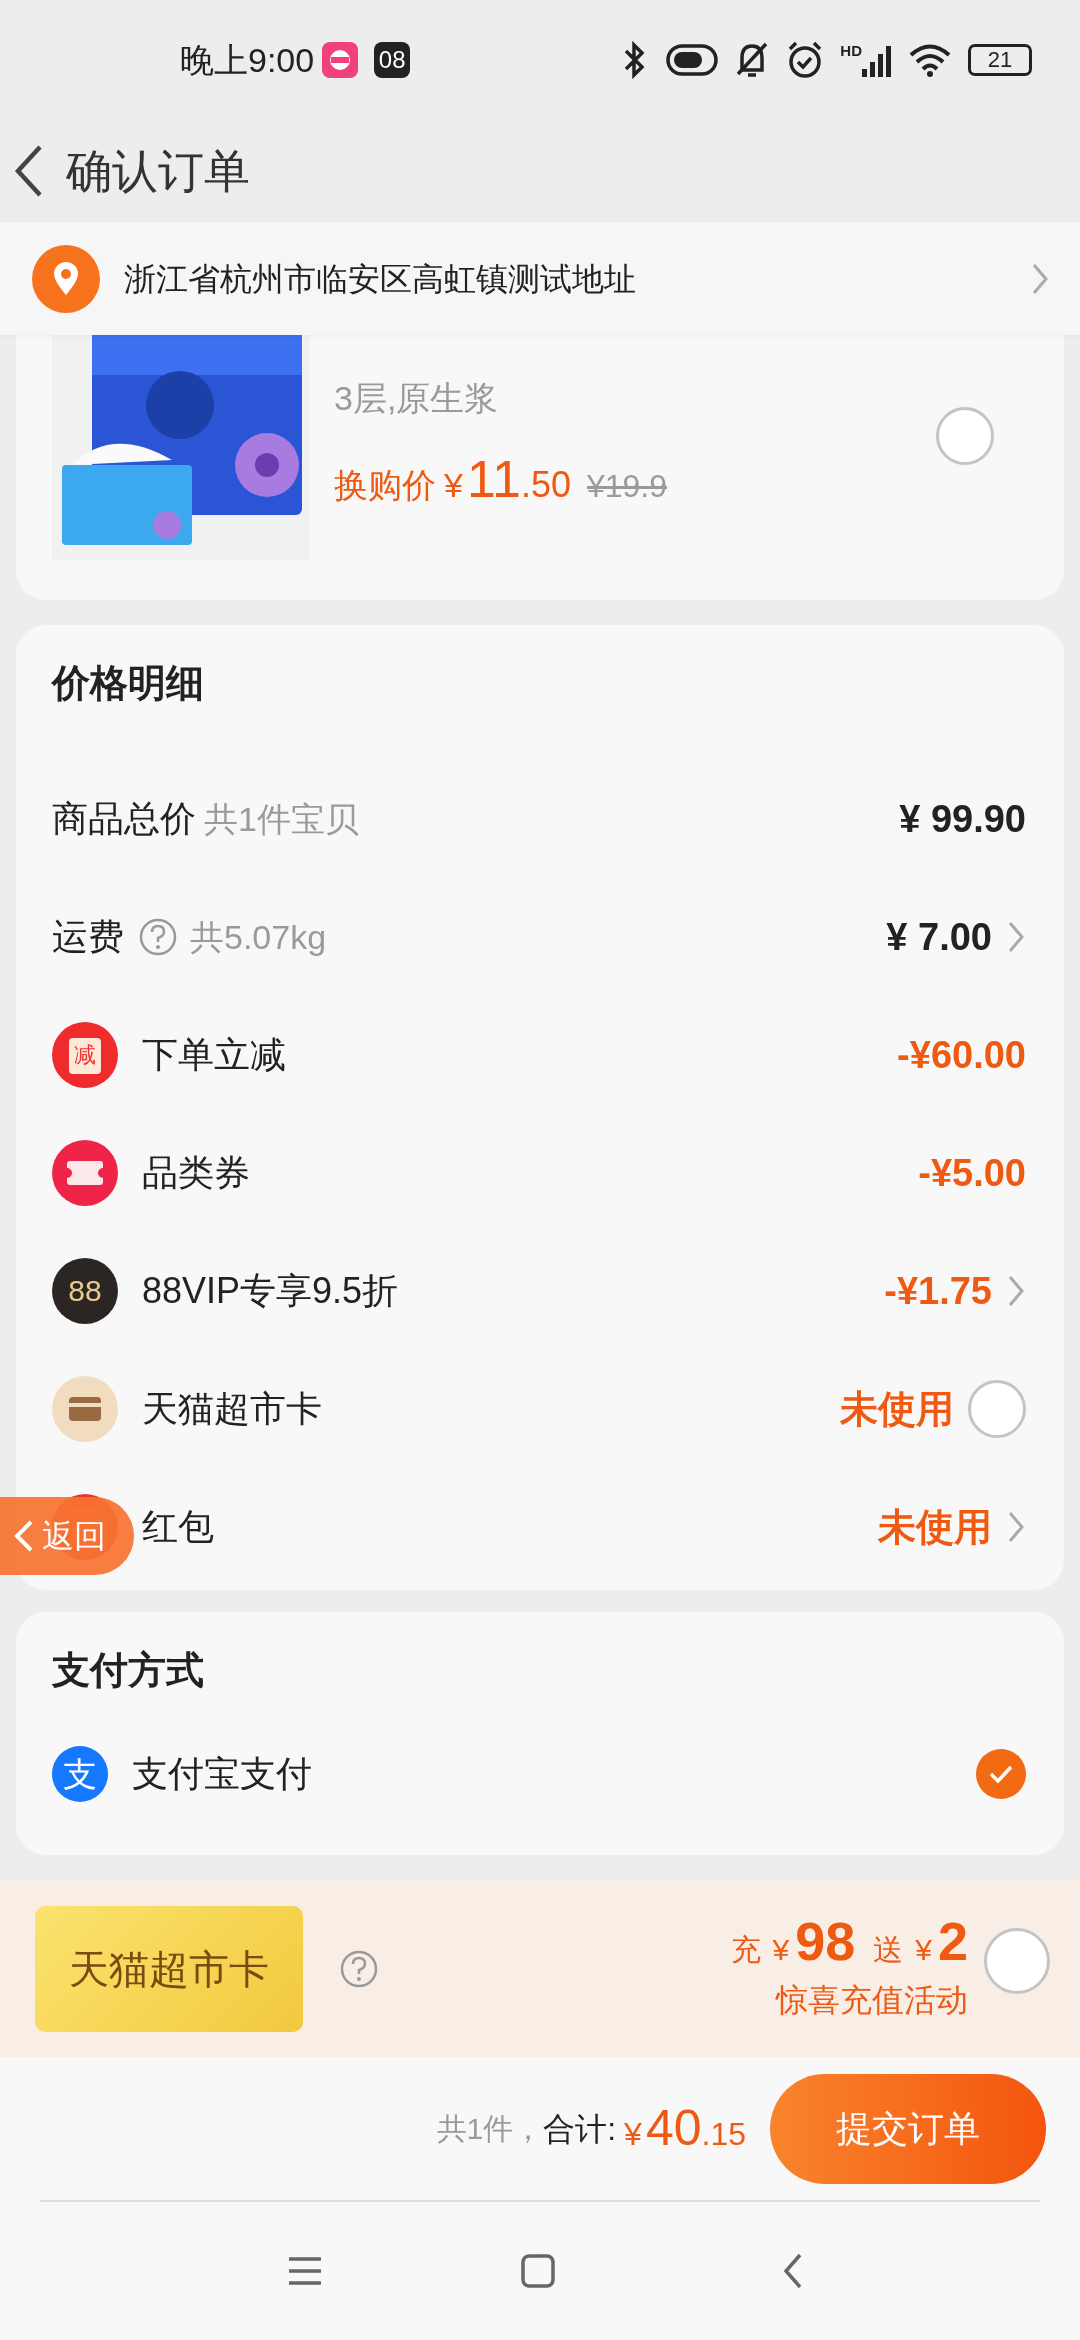 Image resolution: width=1080 pixels, height=2340 pixels. I want to click on price-row-label: 天猫超市卡, so click(232, 1409).